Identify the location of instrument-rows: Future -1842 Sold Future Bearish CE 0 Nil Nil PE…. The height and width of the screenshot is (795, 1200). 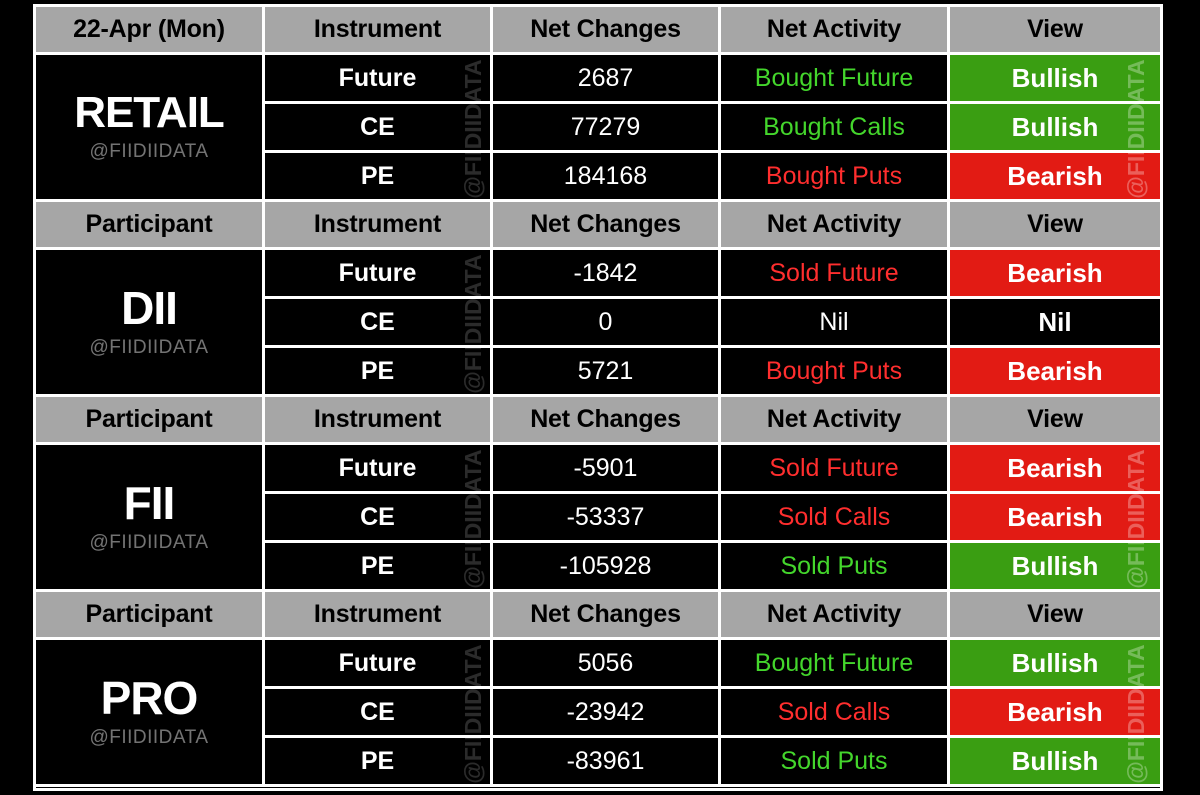
(712, 323).